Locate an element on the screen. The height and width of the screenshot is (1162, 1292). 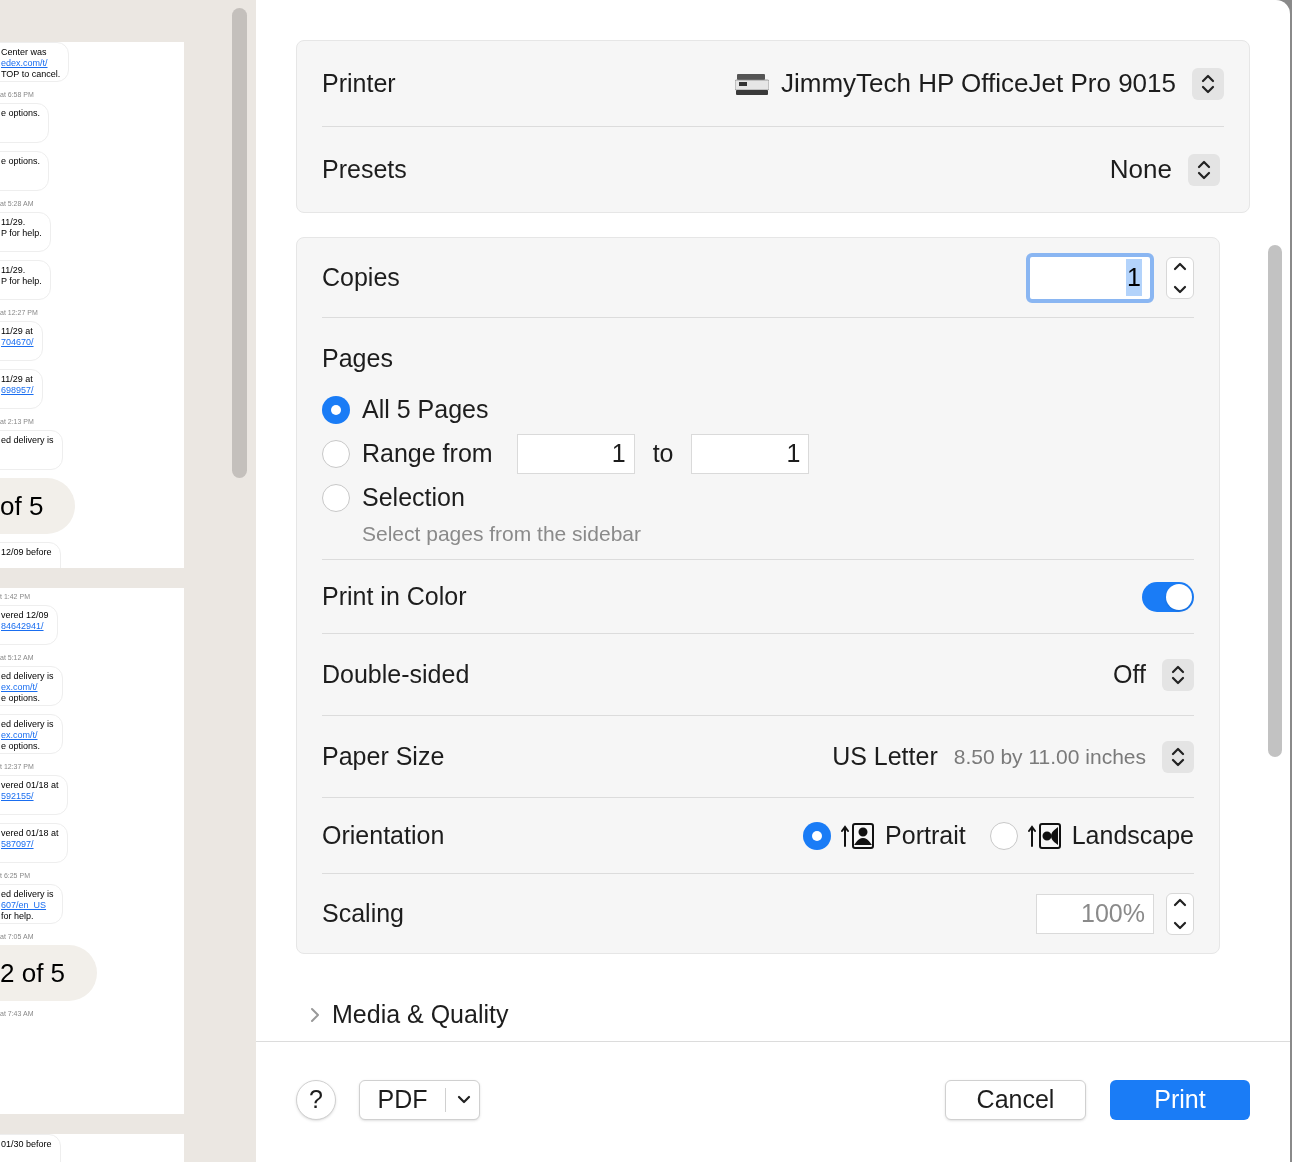
printer-value: JimmyTech HP OfficeJet Pro 9015 is located at coordinates (978, 83).